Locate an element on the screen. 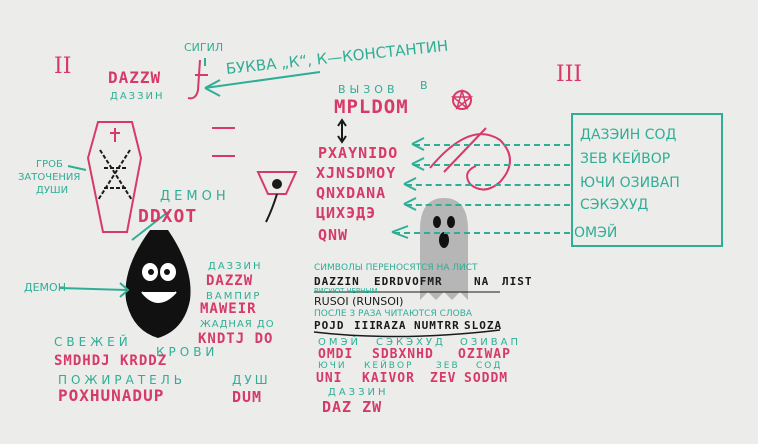 This screenshot has width=758, height=444. box-line-5: ОМЭЙ is located at coordinates (596, 233).